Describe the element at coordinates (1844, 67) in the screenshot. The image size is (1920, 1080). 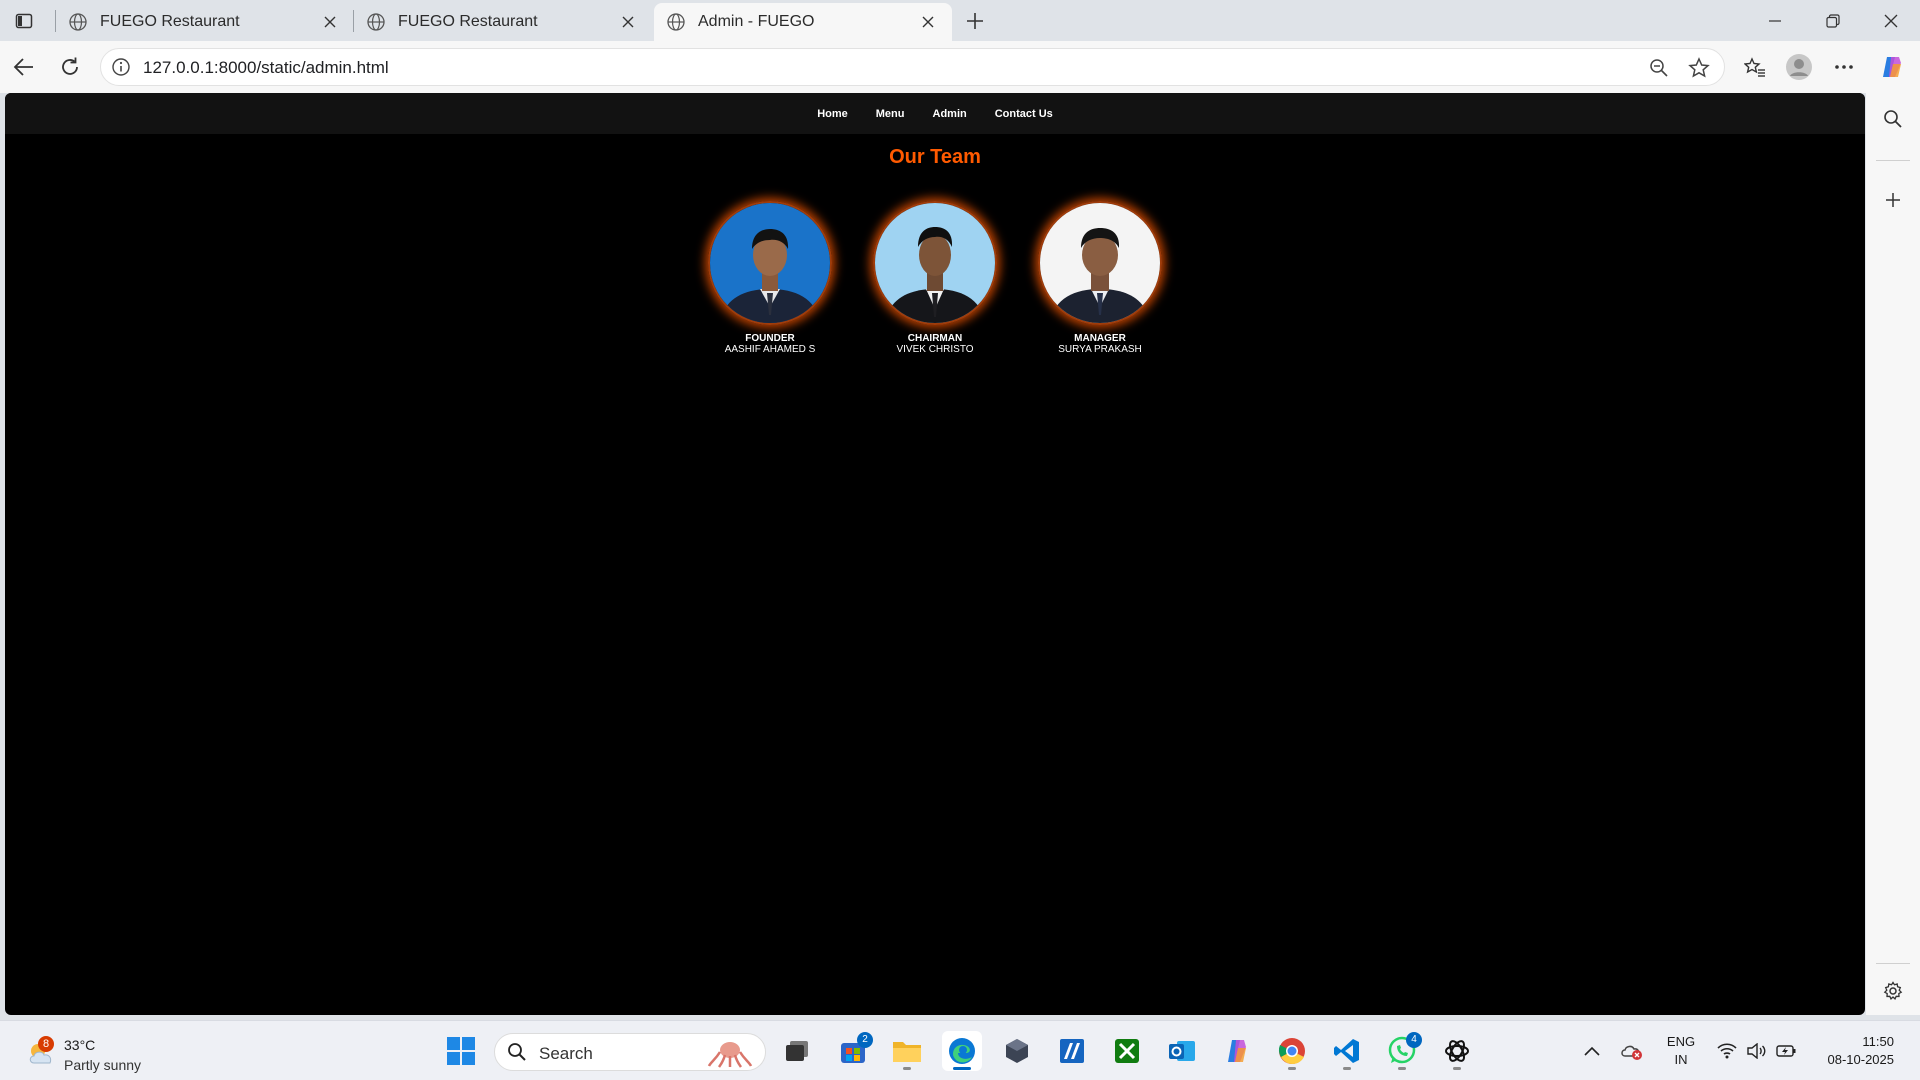
I see `more-options-icon` at that location.